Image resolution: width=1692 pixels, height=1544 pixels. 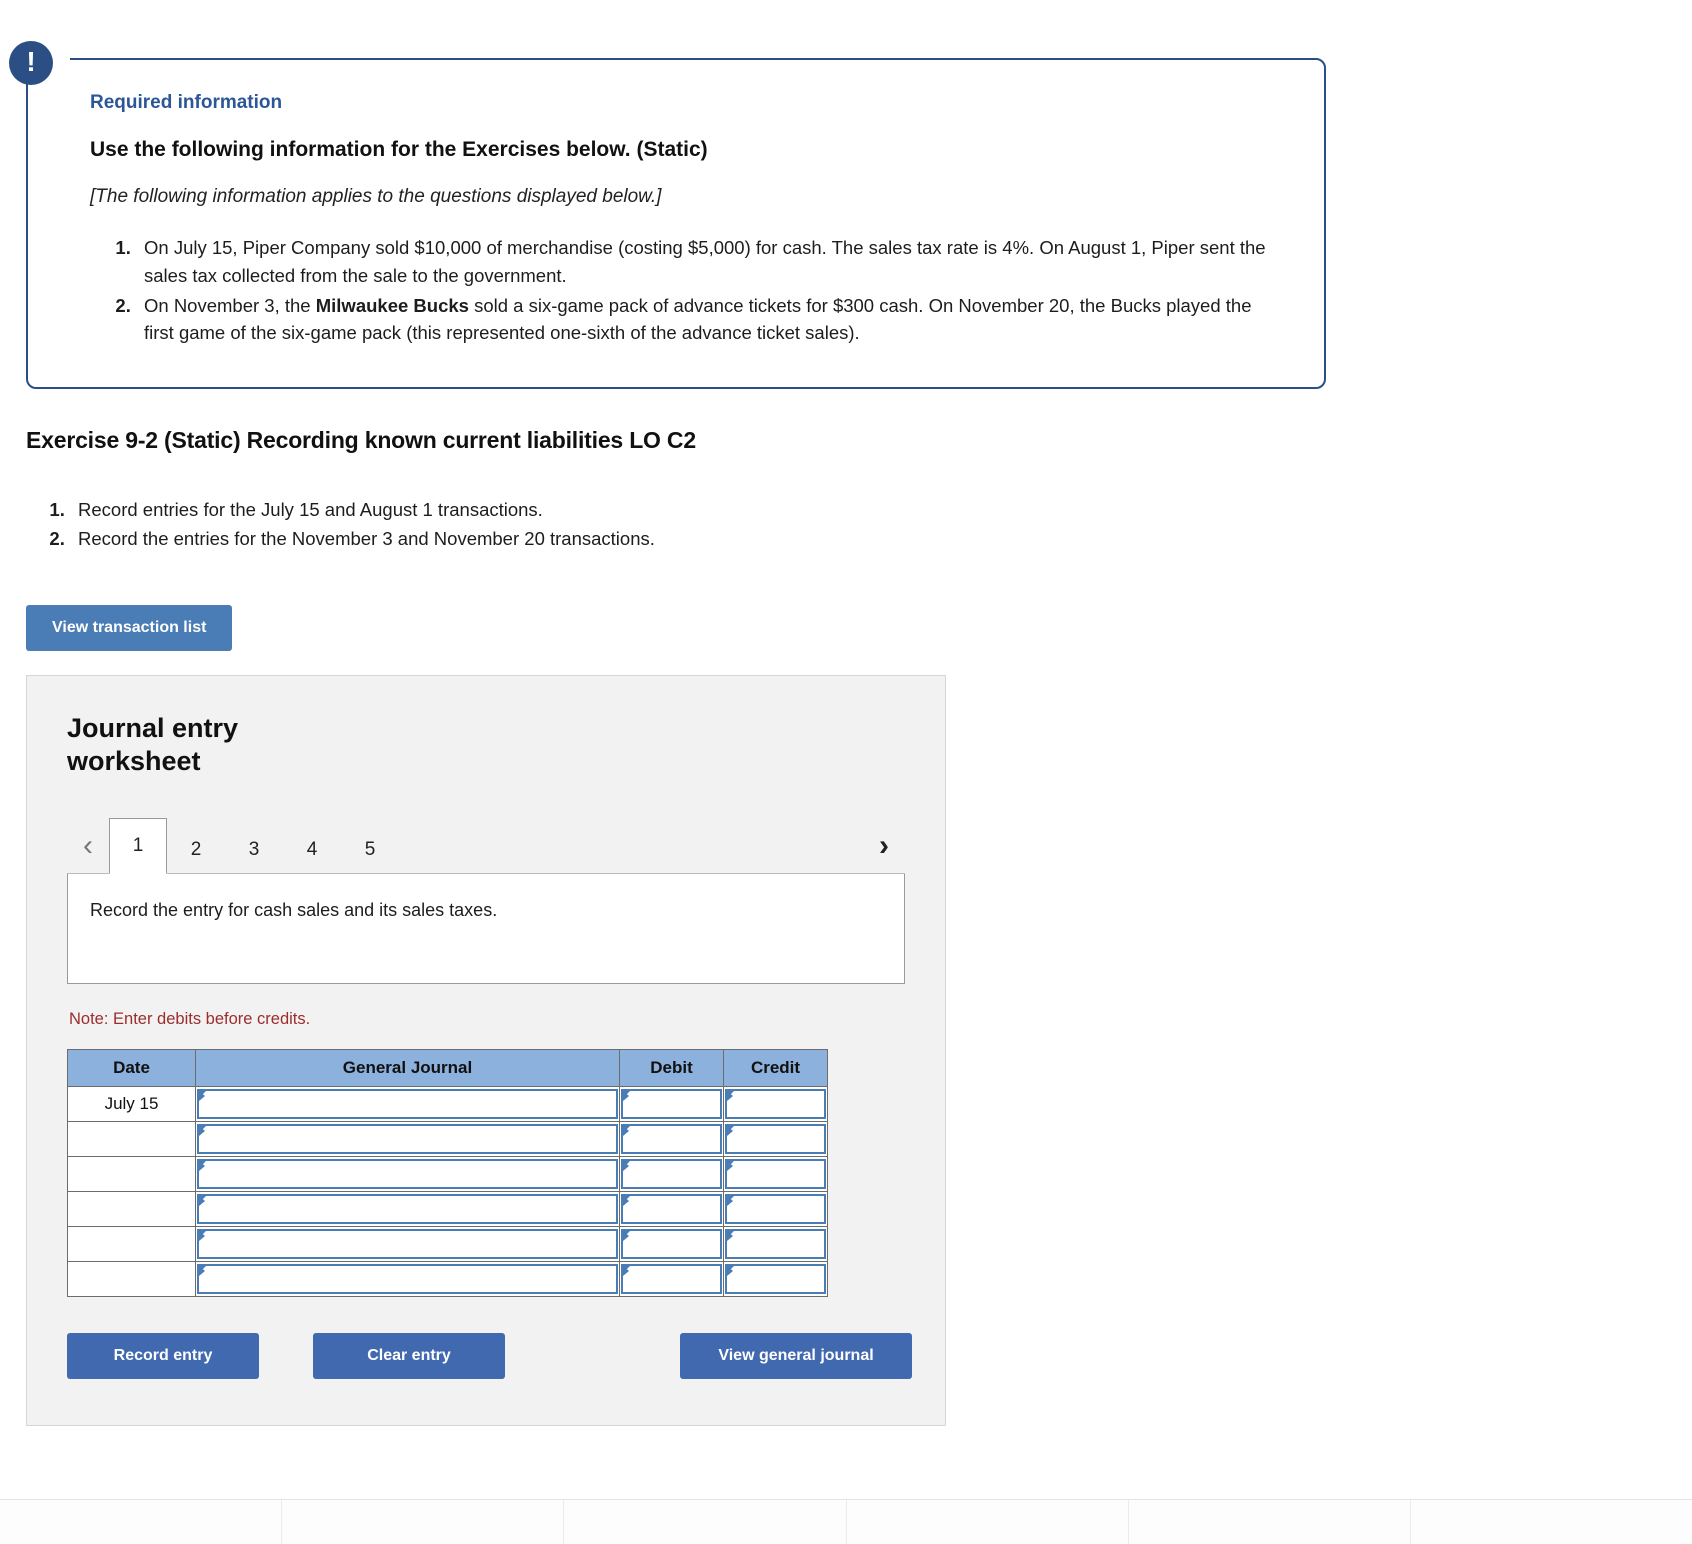 I want to click on info-item-2-bold: Milwaukee Bucks, so click(x=392, y=305).